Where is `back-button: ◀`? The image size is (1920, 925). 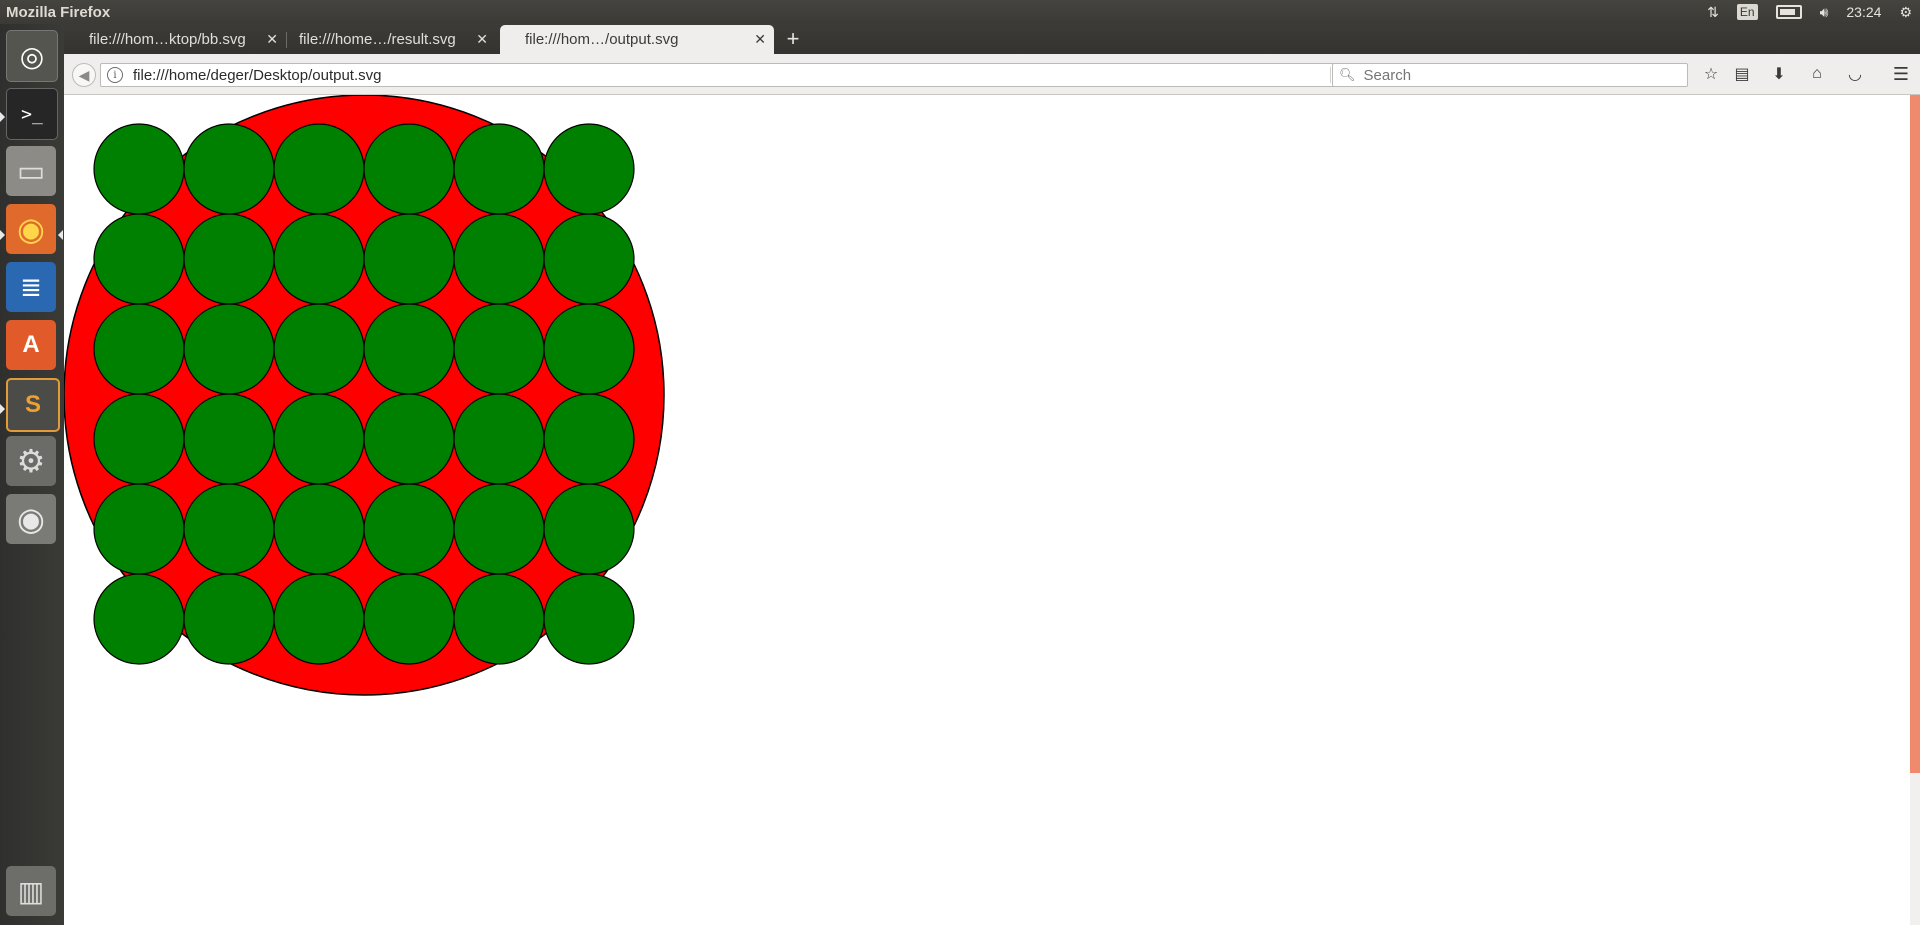 back-button: ◀ is located at coordinates (84, 75).